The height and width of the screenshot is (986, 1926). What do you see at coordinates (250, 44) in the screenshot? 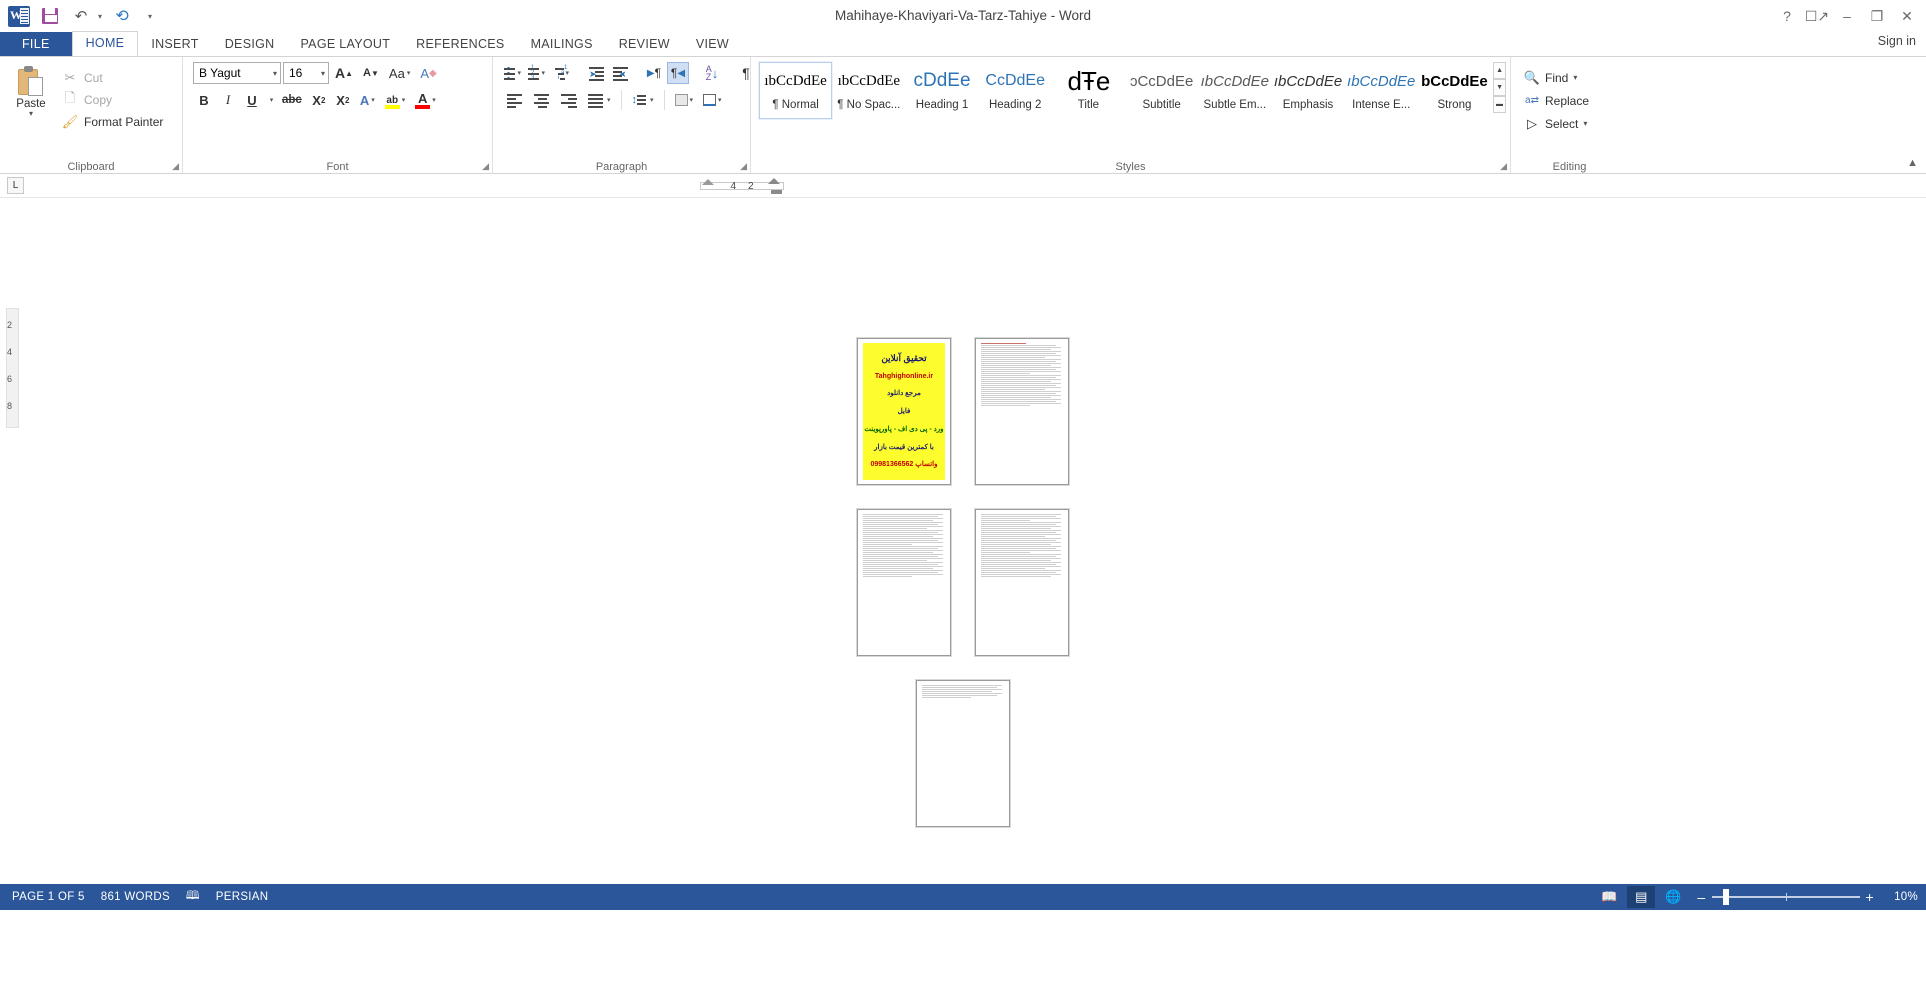
I see `tab-design: DESIGN` at bounding box center [250, 44].